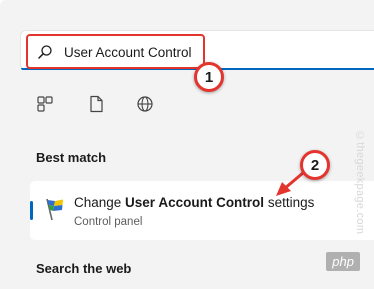 The image size is (374, 289). Describe the element at coordinates (209, 77) in the screenshot. I see `step-1-callout: 1` at that location.